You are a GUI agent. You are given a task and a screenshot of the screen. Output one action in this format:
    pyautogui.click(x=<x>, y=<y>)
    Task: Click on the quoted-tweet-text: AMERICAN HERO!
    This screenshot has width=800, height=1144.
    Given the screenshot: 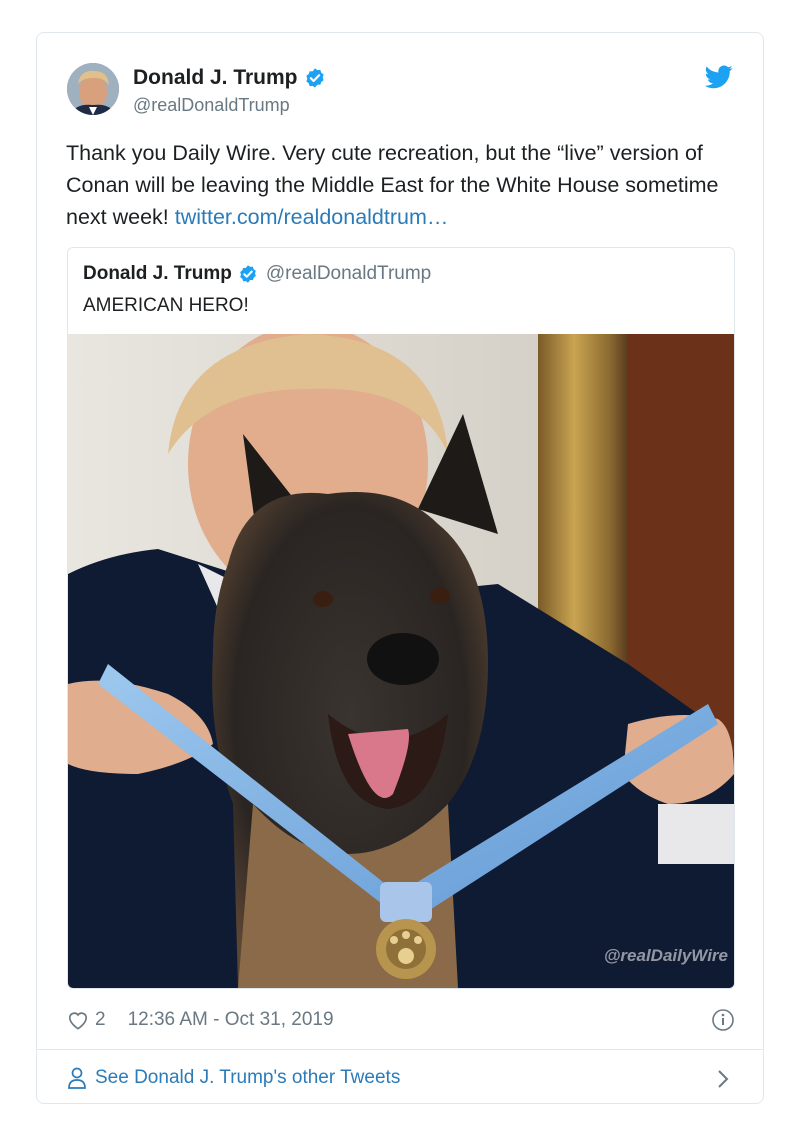 What is the action you would take?
    pyautogui.click(x=166, y=305)
    